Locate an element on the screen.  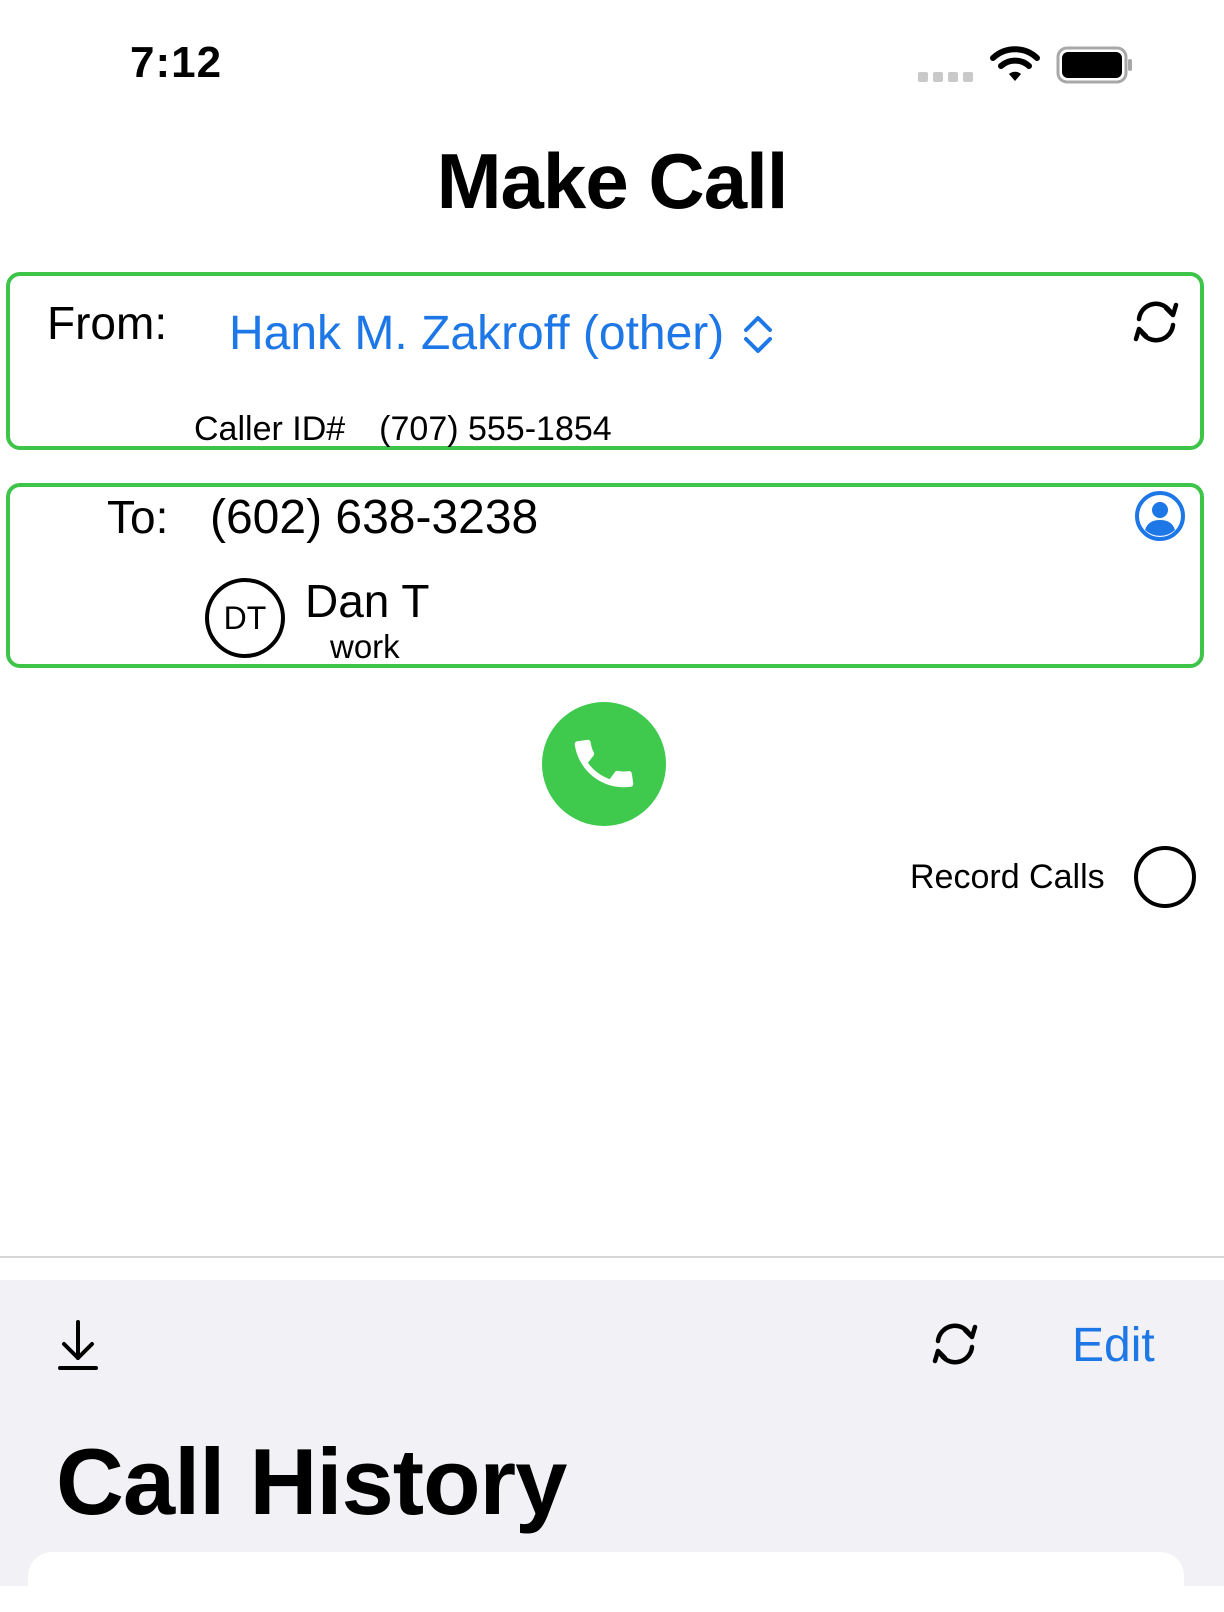
call-history-title: Call History is located at coordinates (311, 1481).